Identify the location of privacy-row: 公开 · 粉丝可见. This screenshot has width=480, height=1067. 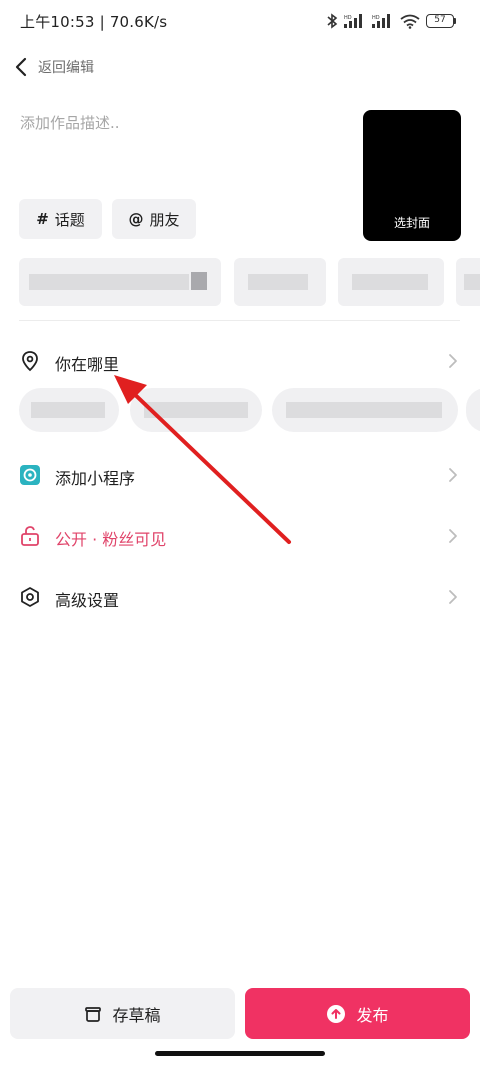
(240, 536).